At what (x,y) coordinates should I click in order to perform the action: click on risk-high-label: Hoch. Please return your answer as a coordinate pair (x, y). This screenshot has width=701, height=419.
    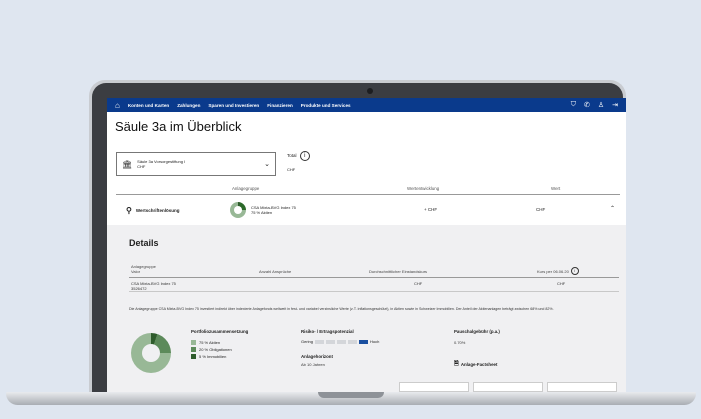
    Looking at the image, I should click on (375, 341).